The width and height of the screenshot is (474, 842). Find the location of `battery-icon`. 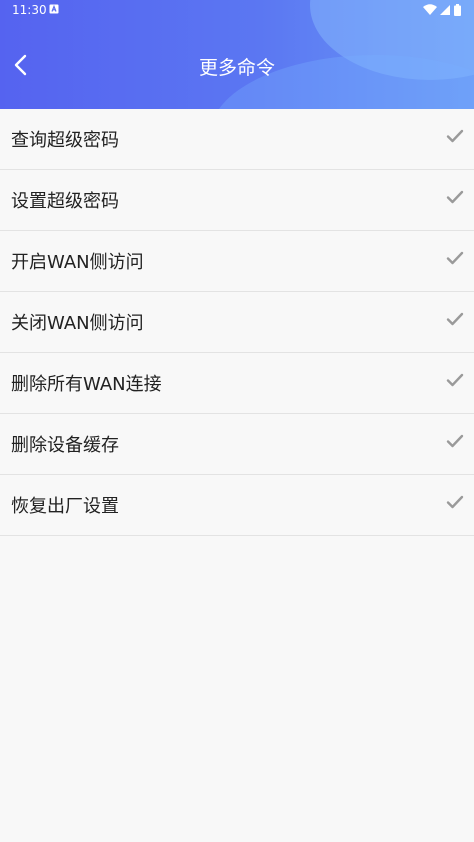

battery-icon is located at coordinates (457, 10).